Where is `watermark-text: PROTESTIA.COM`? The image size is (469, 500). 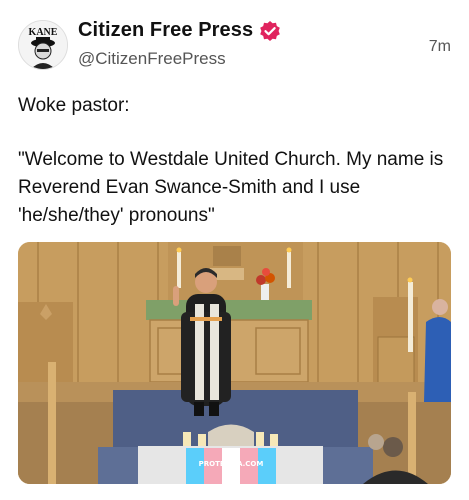
watermark-text: PROTESTIA.COM is located at coordinates (231, 464).